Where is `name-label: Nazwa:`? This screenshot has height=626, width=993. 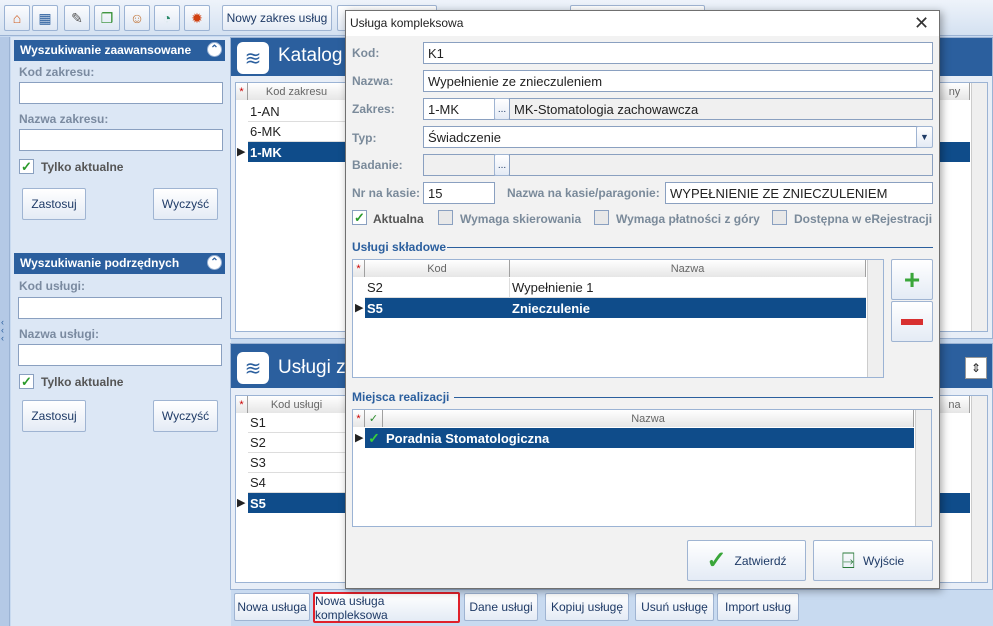
name-label: Nazwa: is located at coordinates (373, 81).